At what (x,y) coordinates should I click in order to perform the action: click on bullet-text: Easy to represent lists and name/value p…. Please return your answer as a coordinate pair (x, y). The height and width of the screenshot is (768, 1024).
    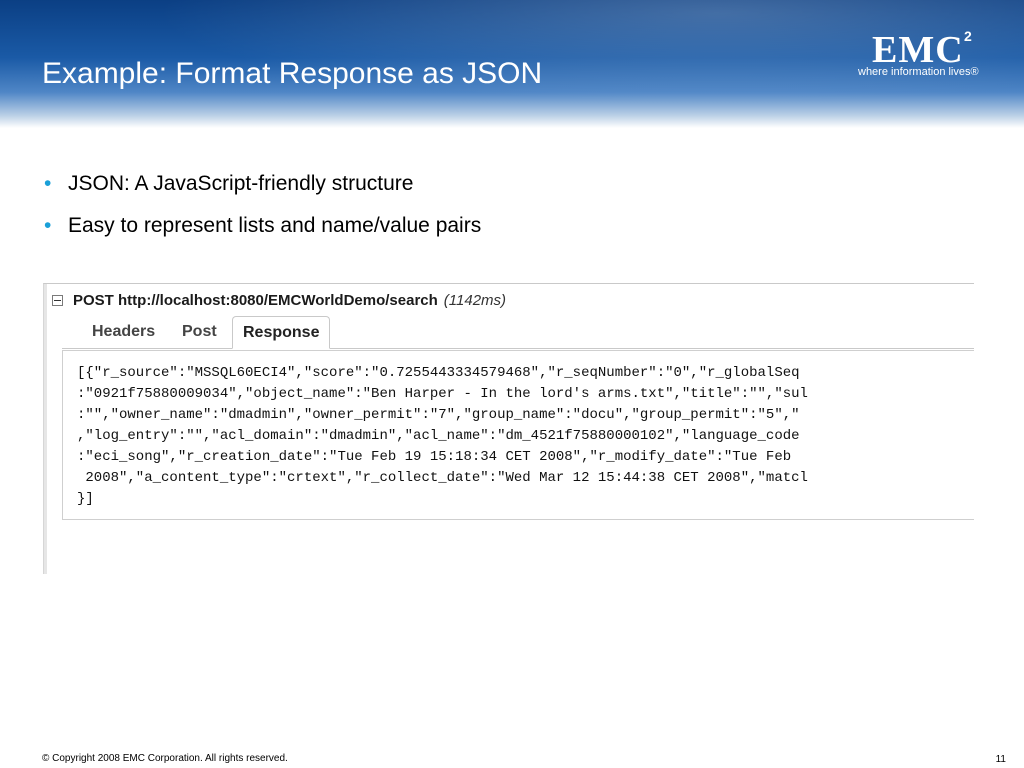
    Looking at the image, I should click on (275, 225).